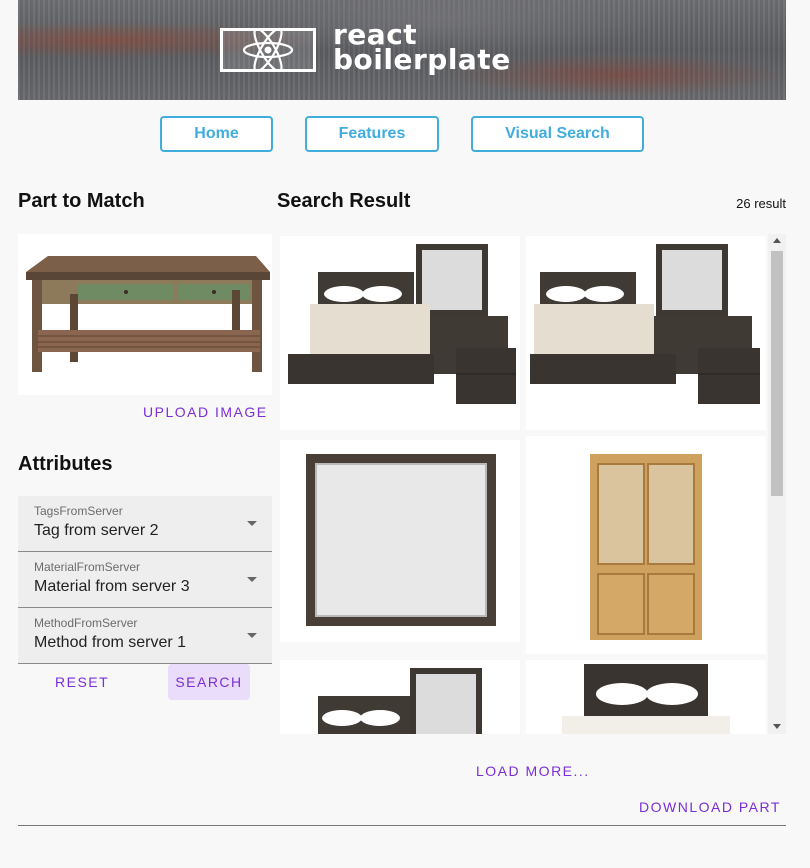  What do you see at coordinates (82, 682) in the screenshot?
I see `reset-button: RESET` at bounding box center [82, 682].